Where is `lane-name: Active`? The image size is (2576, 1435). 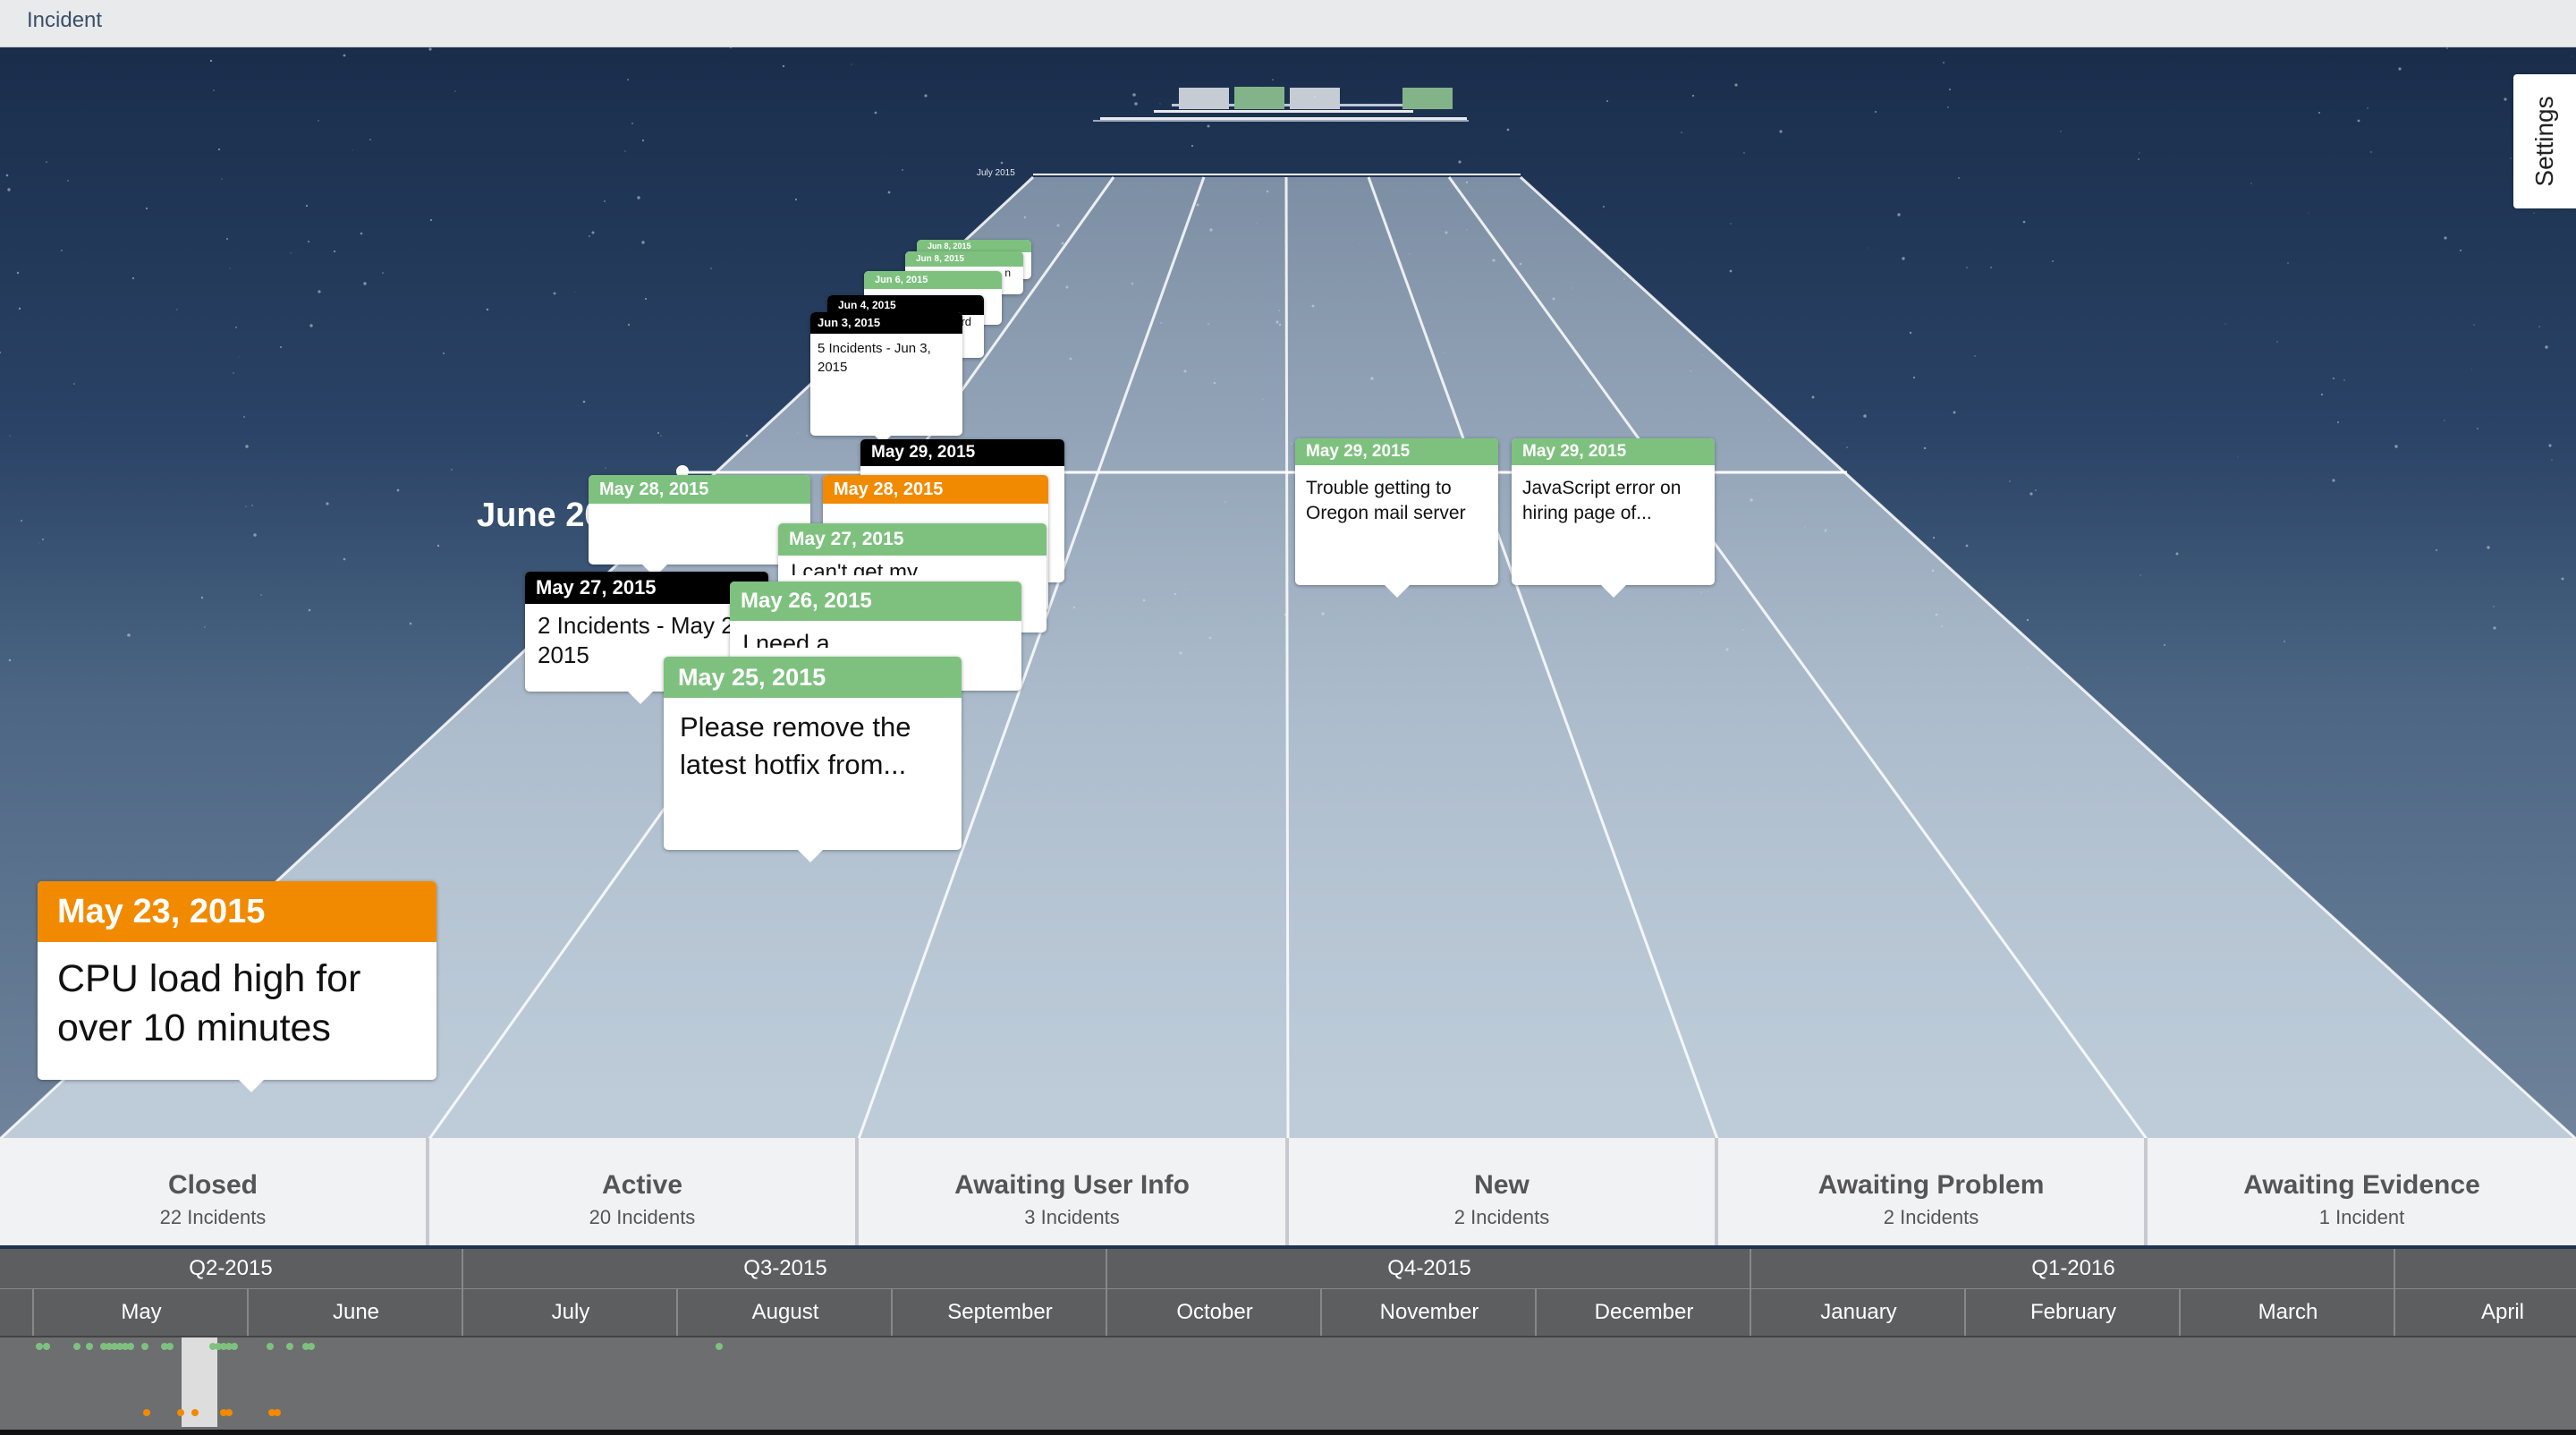
lane-name: Active is located at coordinates (642, 1185).